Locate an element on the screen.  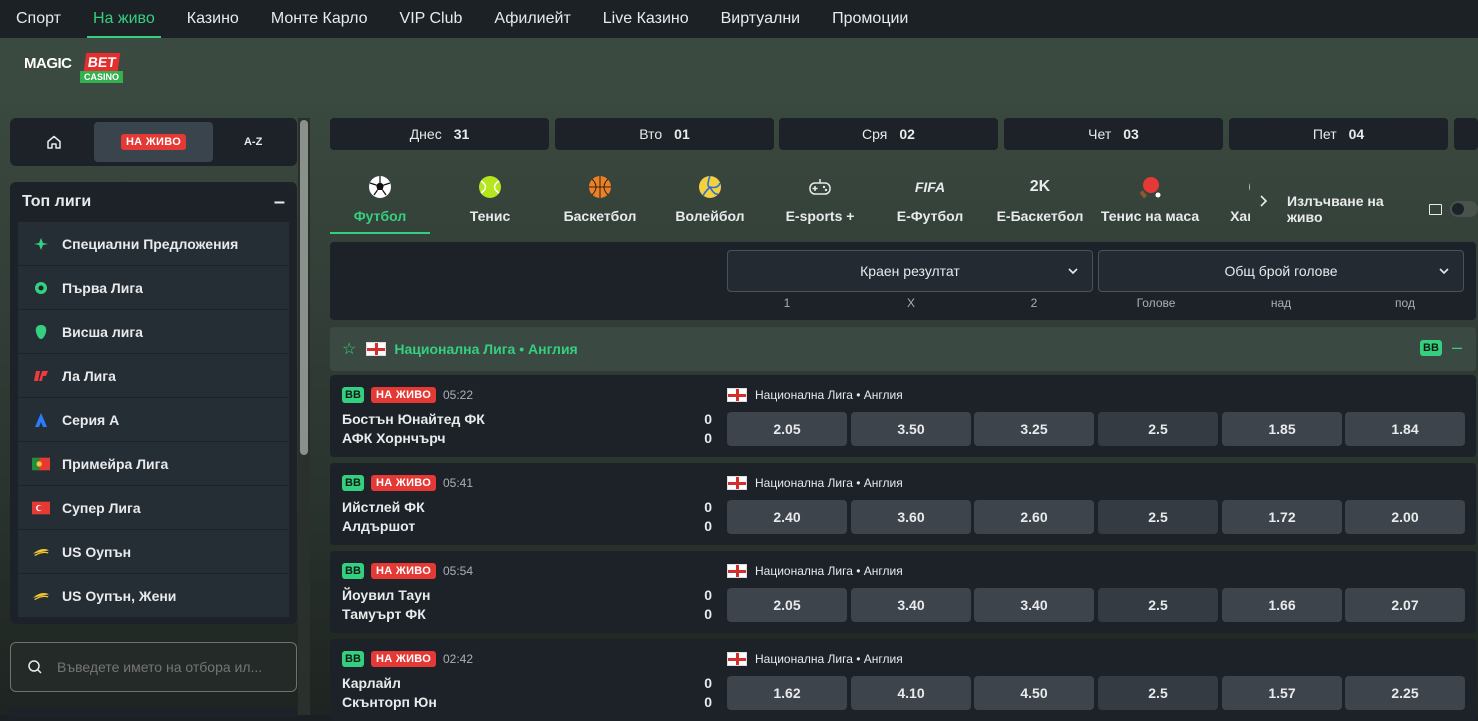
league-item-la-liga: Ла Лига is located at coordinates (153, 376).